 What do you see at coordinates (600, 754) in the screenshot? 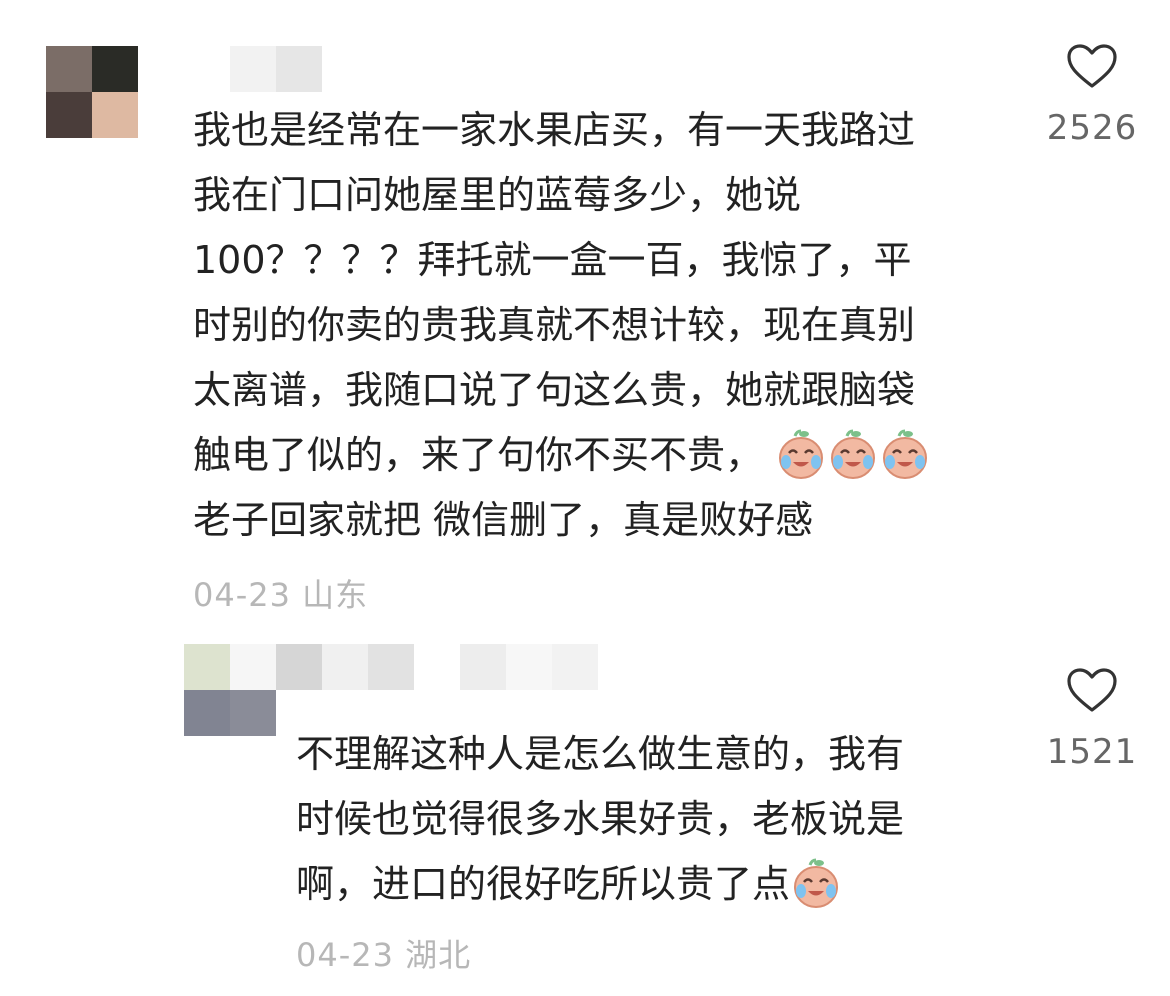
I see `comment-line: 不理解这种人是怎么做生意的，我有` at bounding box center [600, 754].